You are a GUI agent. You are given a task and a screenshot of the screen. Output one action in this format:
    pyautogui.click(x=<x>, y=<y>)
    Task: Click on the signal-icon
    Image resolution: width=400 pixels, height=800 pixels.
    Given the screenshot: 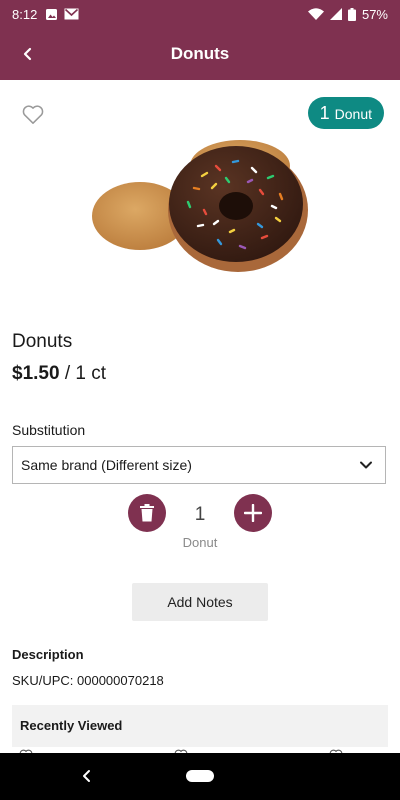 What is the action you would take?
    pyautogui.click(x=335, y=14)
    